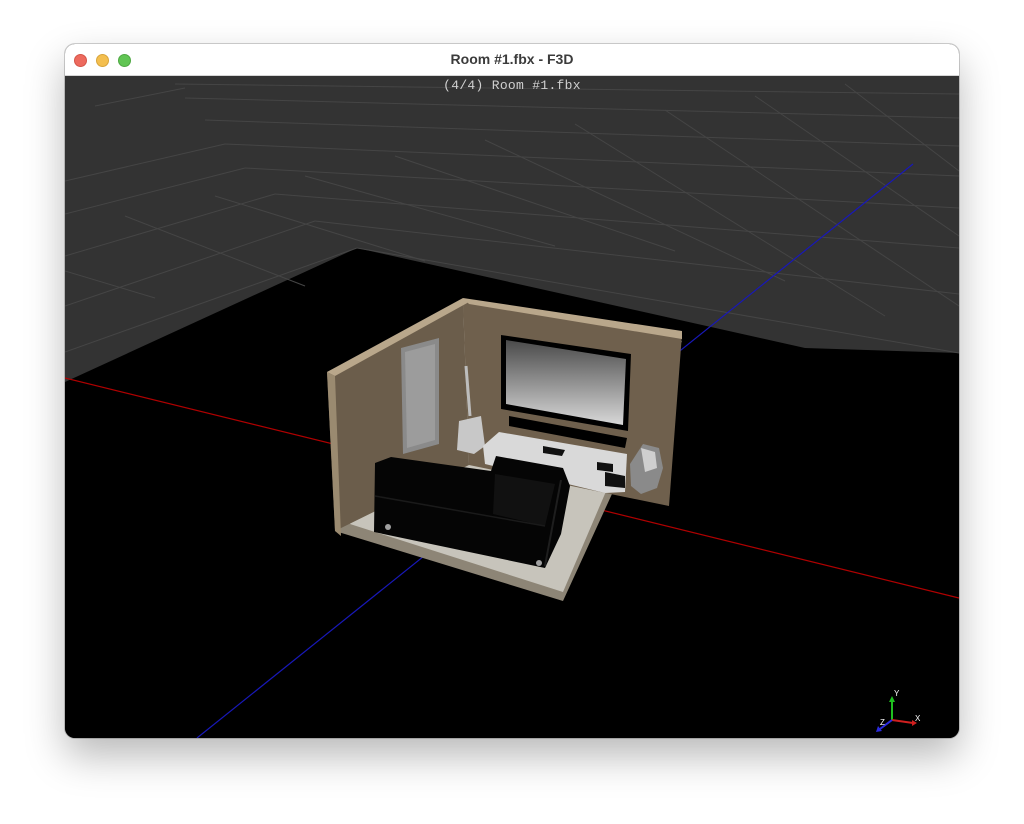 The image size is (1024, 824). I want to click on gizmo-y-label: Y, so click(897, 693).